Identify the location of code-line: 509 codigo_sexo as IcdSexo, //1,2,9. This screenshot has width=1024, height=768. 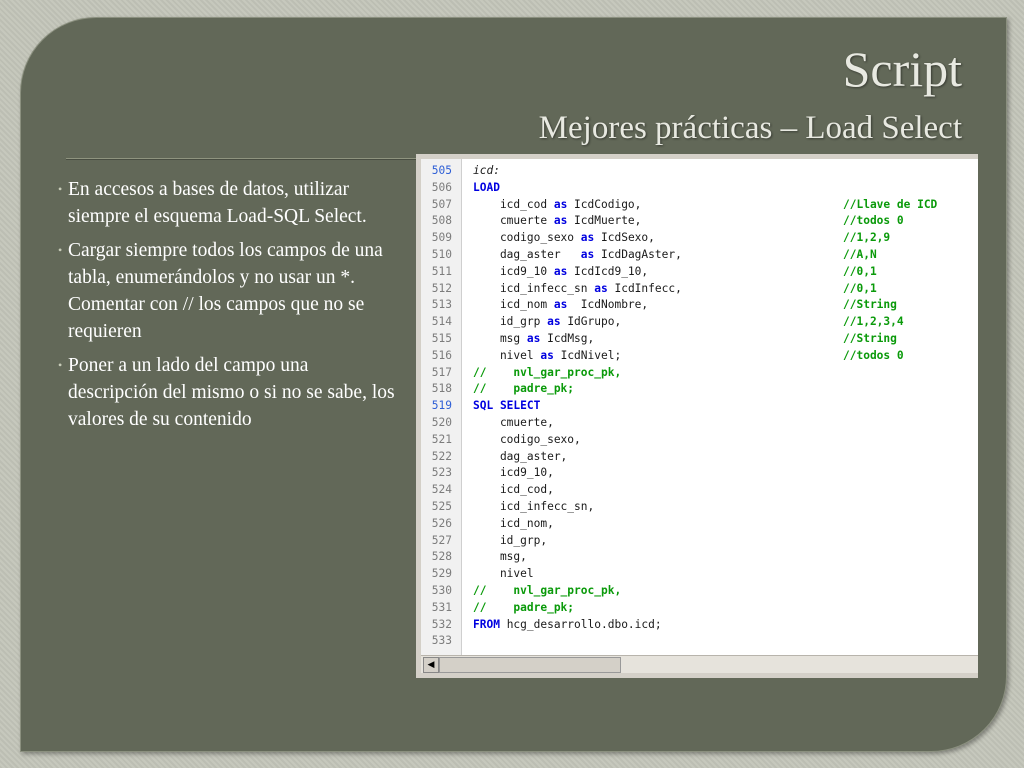
(699, 238).